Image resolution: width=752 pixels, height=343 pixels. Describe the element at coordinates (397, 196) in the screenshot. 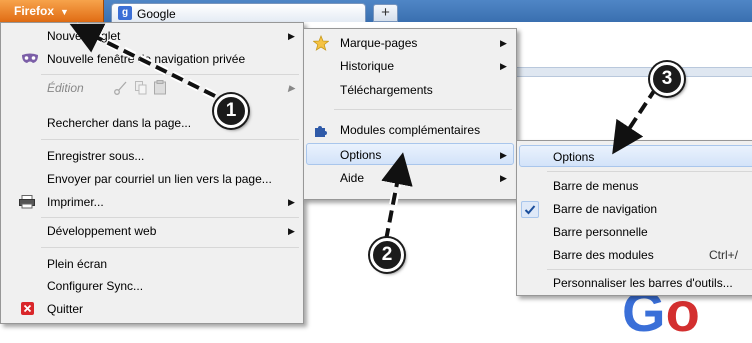

I see `annotation-arrow-2-dash` at that location.